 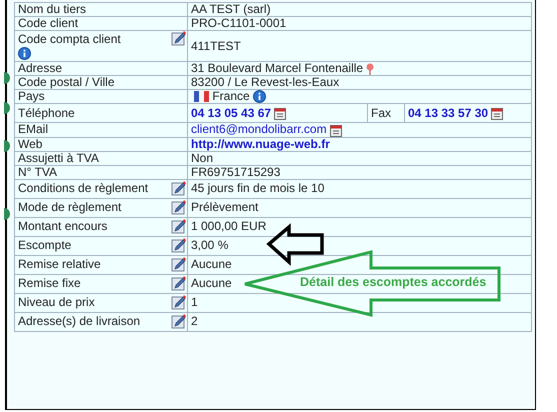 What do you see at coordinates (277, 68) in the screenshot?
I see `value-text: 31 Boulevard Marcel Fontenaille` at bounding box center [277, 68].